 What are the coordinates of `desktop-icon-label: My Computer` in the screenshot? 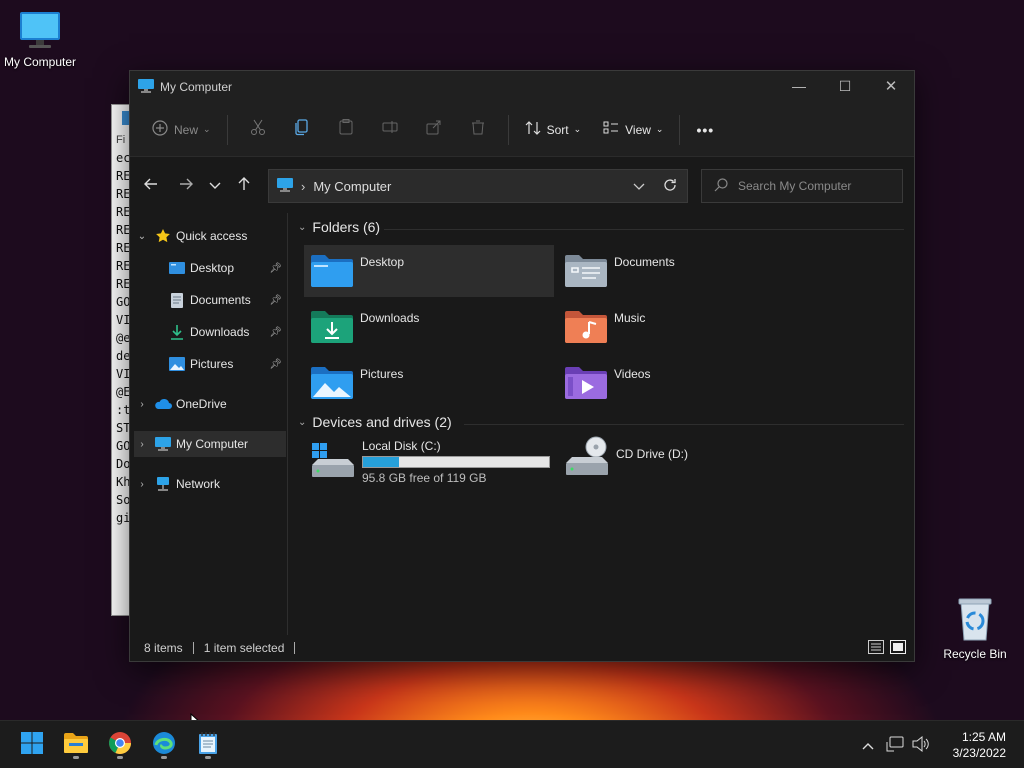 It's located at (40, 62).